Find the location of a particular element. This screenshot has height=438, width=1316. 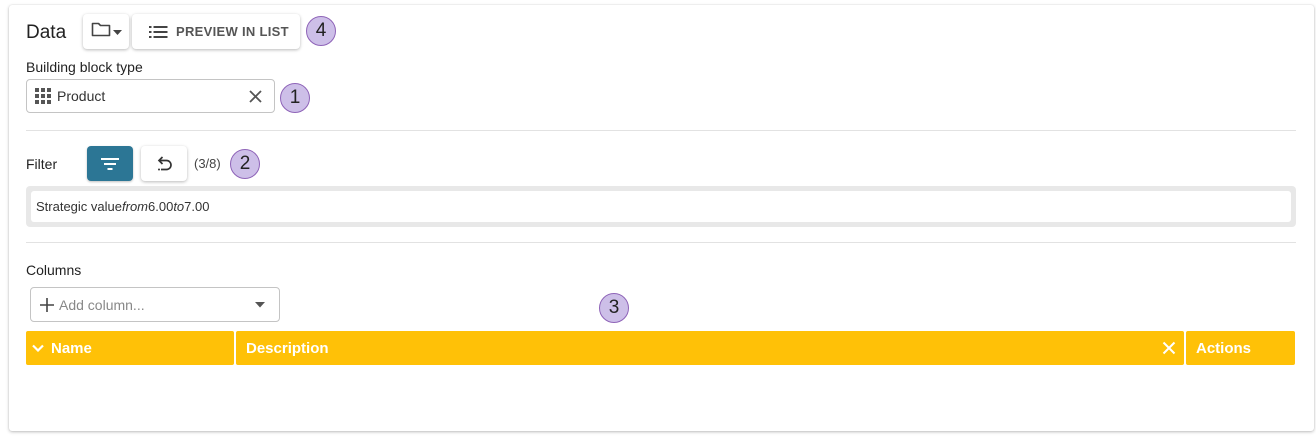

annotation-badge-1: 1 is located at coordinates (295, 98).